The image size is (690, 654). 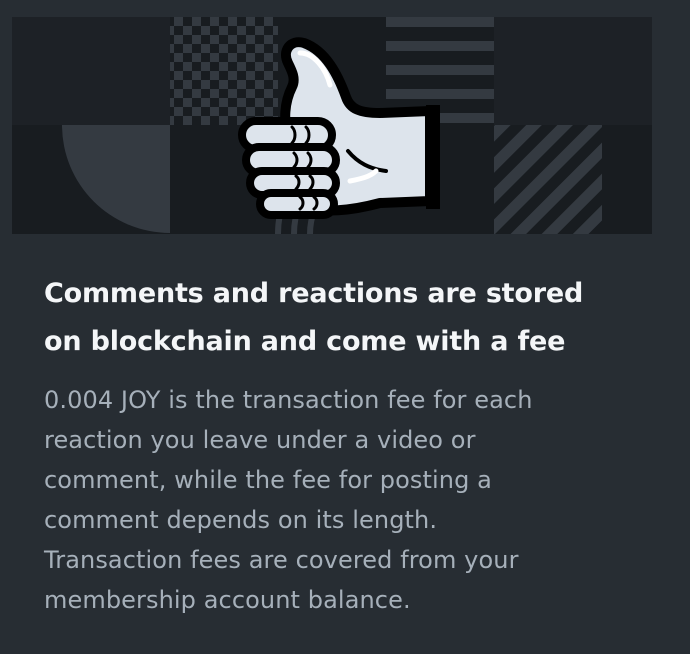 I want to click on description-line: reaction you leave under a video or, so click(x=260, y=440).